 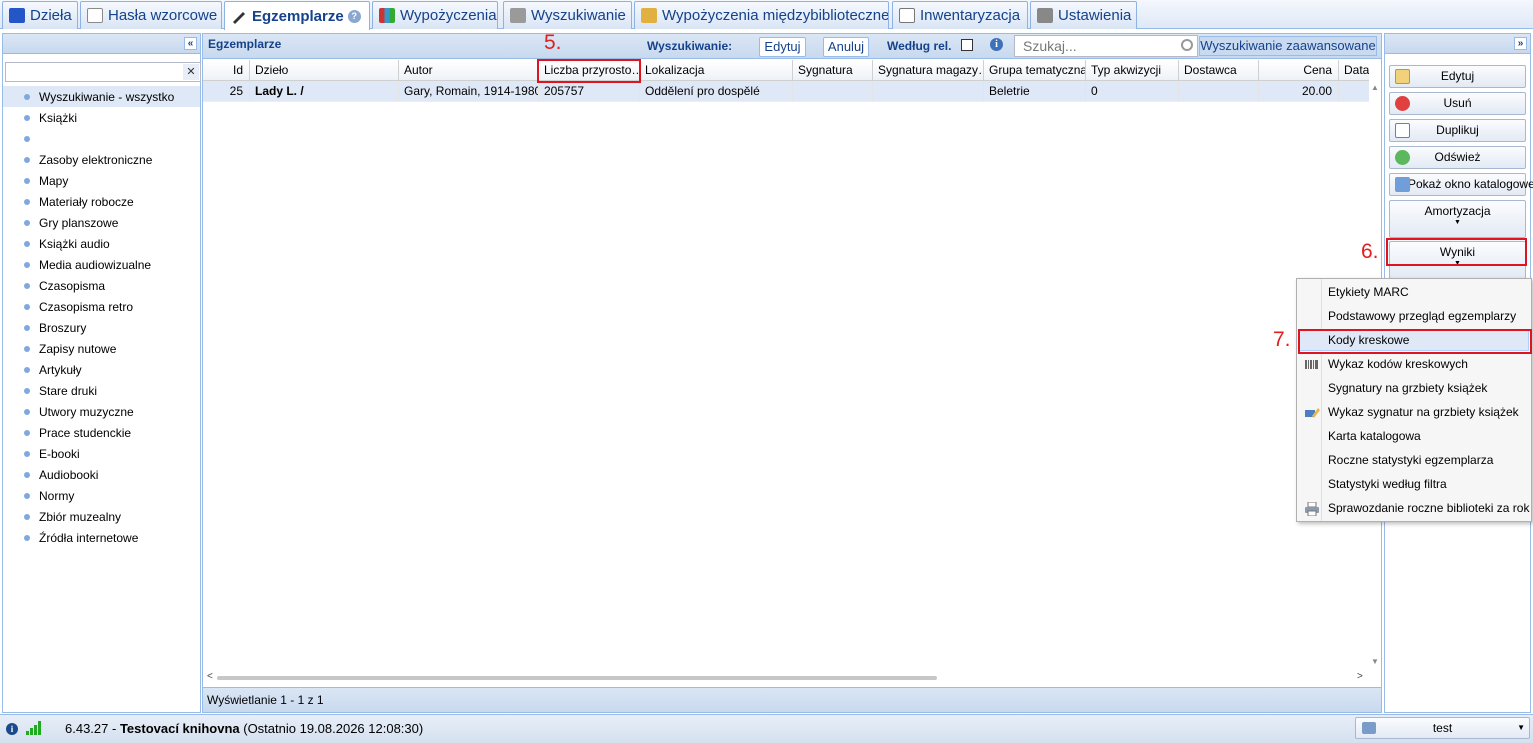 What do you see at coordinates (101, 96) in the screenshot?
I see `category-item: Wyszukiwanie - wszystko` at bounding box center [101, 96].